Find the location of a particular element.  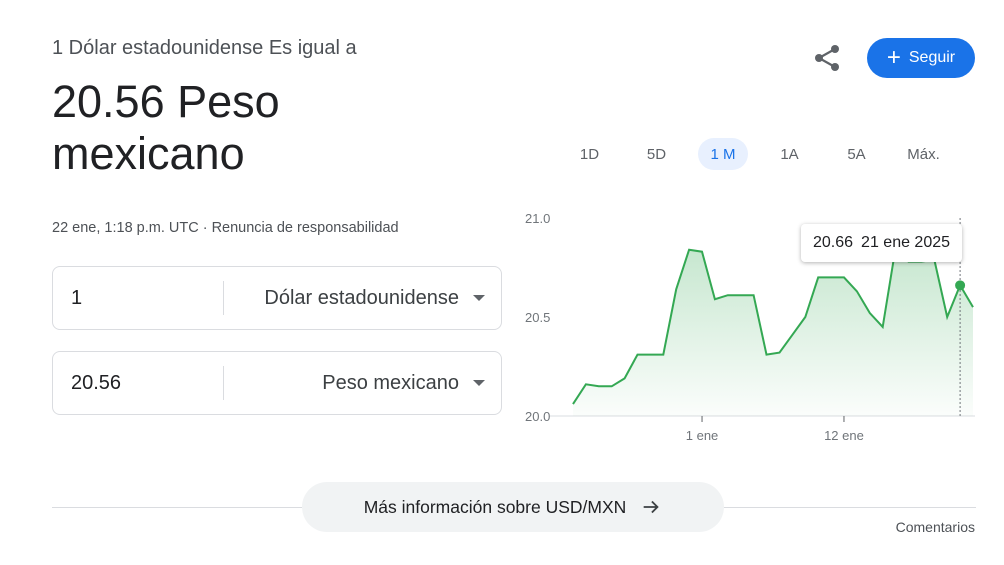

y-tick-label: 21.0 is located at coordinates (537, 218).